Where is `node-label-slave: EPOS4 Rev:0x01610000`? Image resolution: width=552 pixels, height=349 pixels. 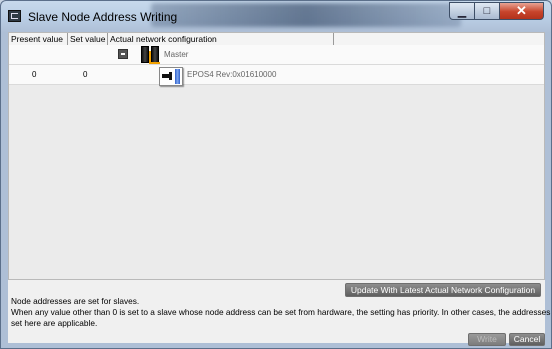 node-label-slave: EPOS4 Rev:0x01610000 is located at coordinates (232, 74).